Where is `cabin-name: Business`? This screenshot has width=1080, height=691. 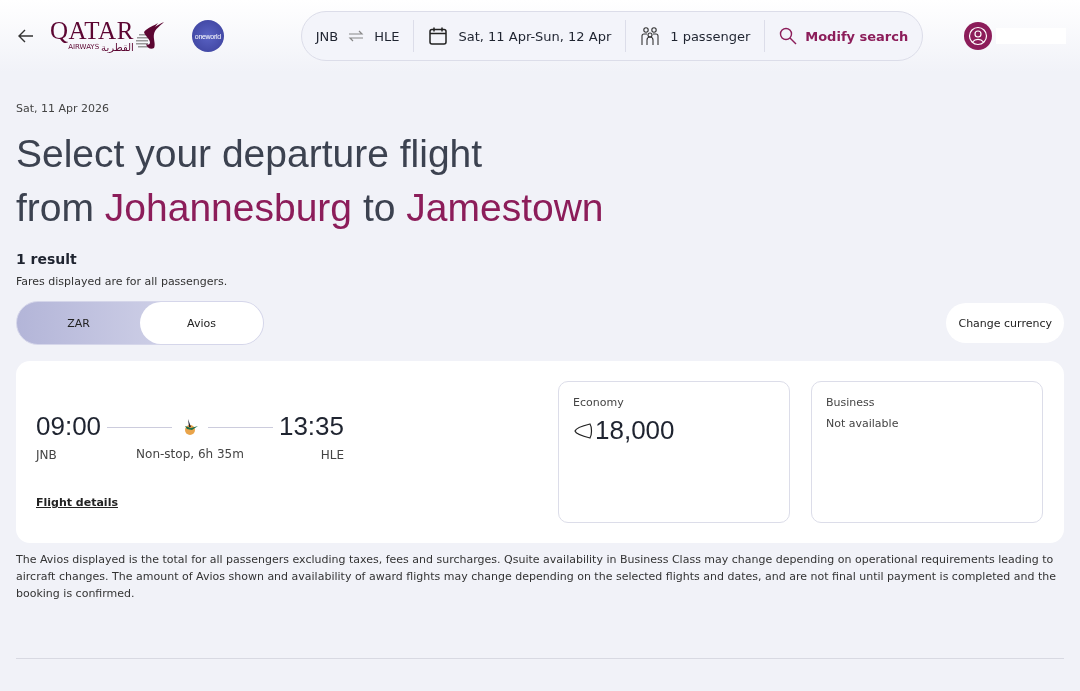
cabin-name: Business is located at coordinates (850, 402).